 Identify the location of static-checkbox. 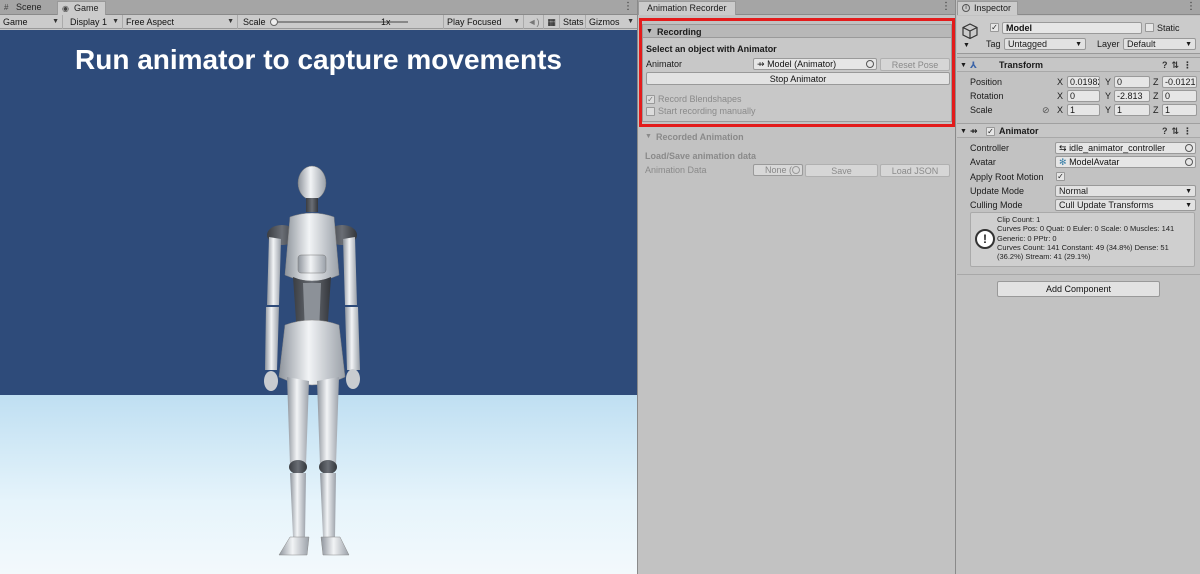
(1149, 27).